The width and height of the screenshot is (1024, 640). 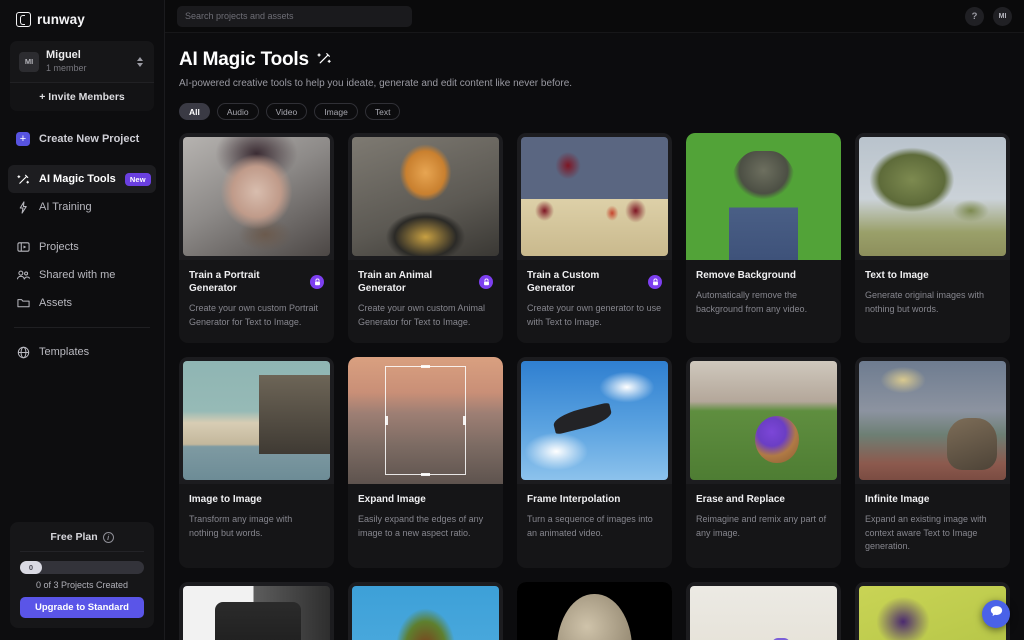 I want to click on tool-card-title: Infinite Image, so click(x=897, y=499).